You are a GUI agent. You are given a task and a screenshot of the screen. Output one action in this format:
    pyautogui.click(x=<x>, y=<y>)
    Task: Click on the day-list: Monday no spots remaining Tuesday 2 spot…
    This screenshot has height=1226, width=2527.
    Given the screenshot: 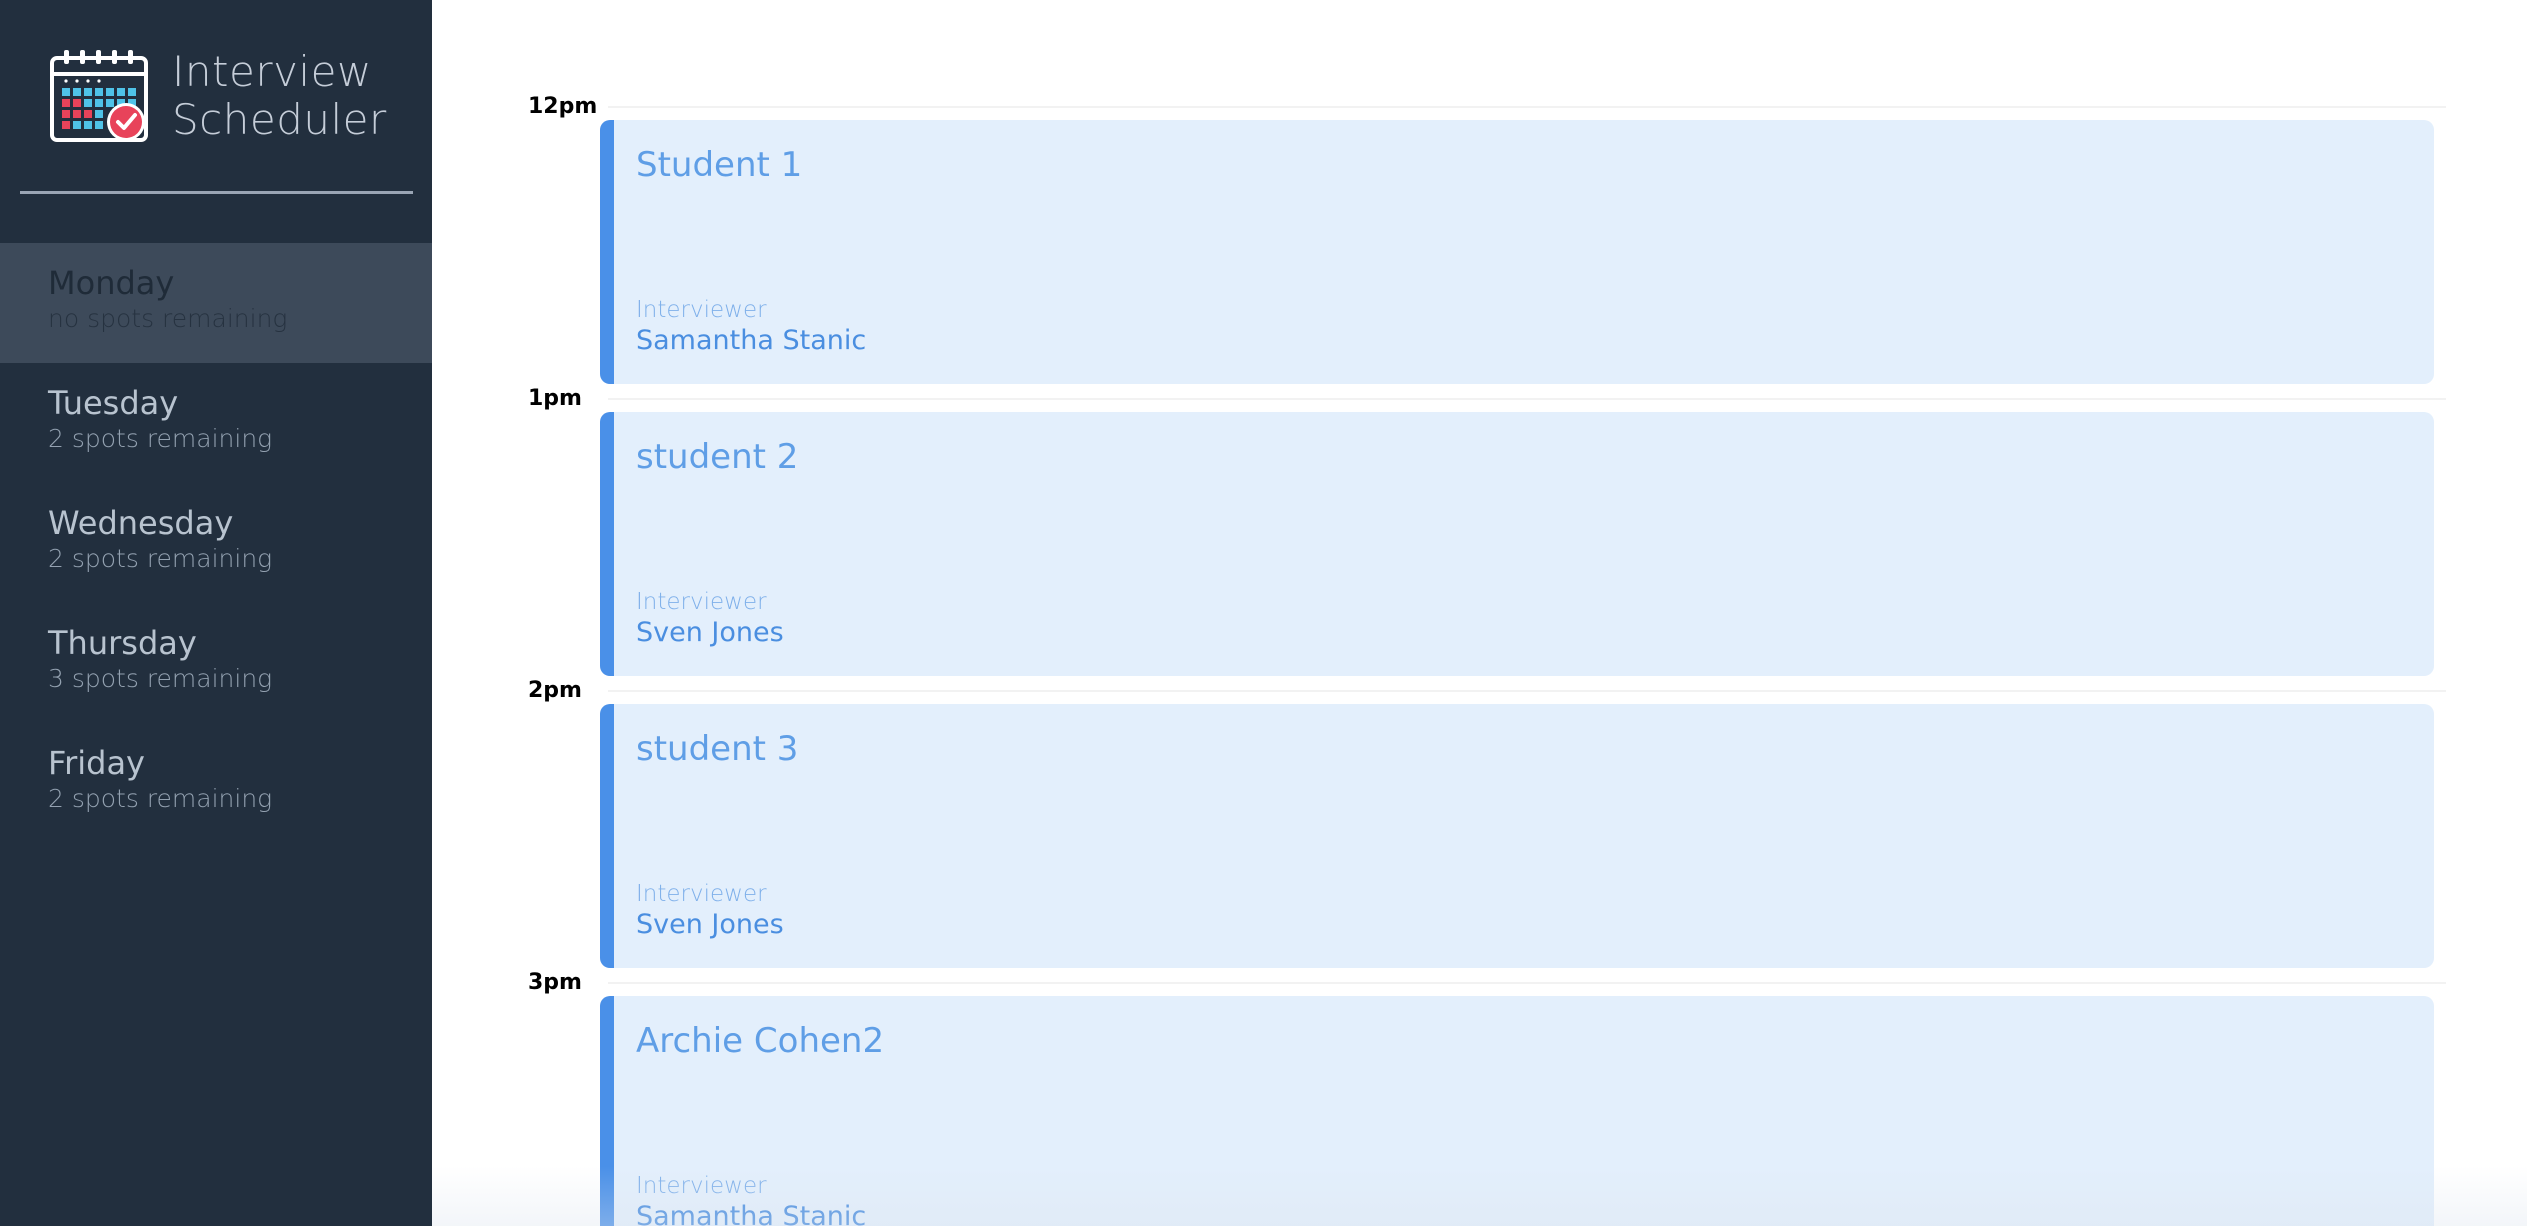 What is the action you would take?
    pyautogui.click(x=216, y=543)
    